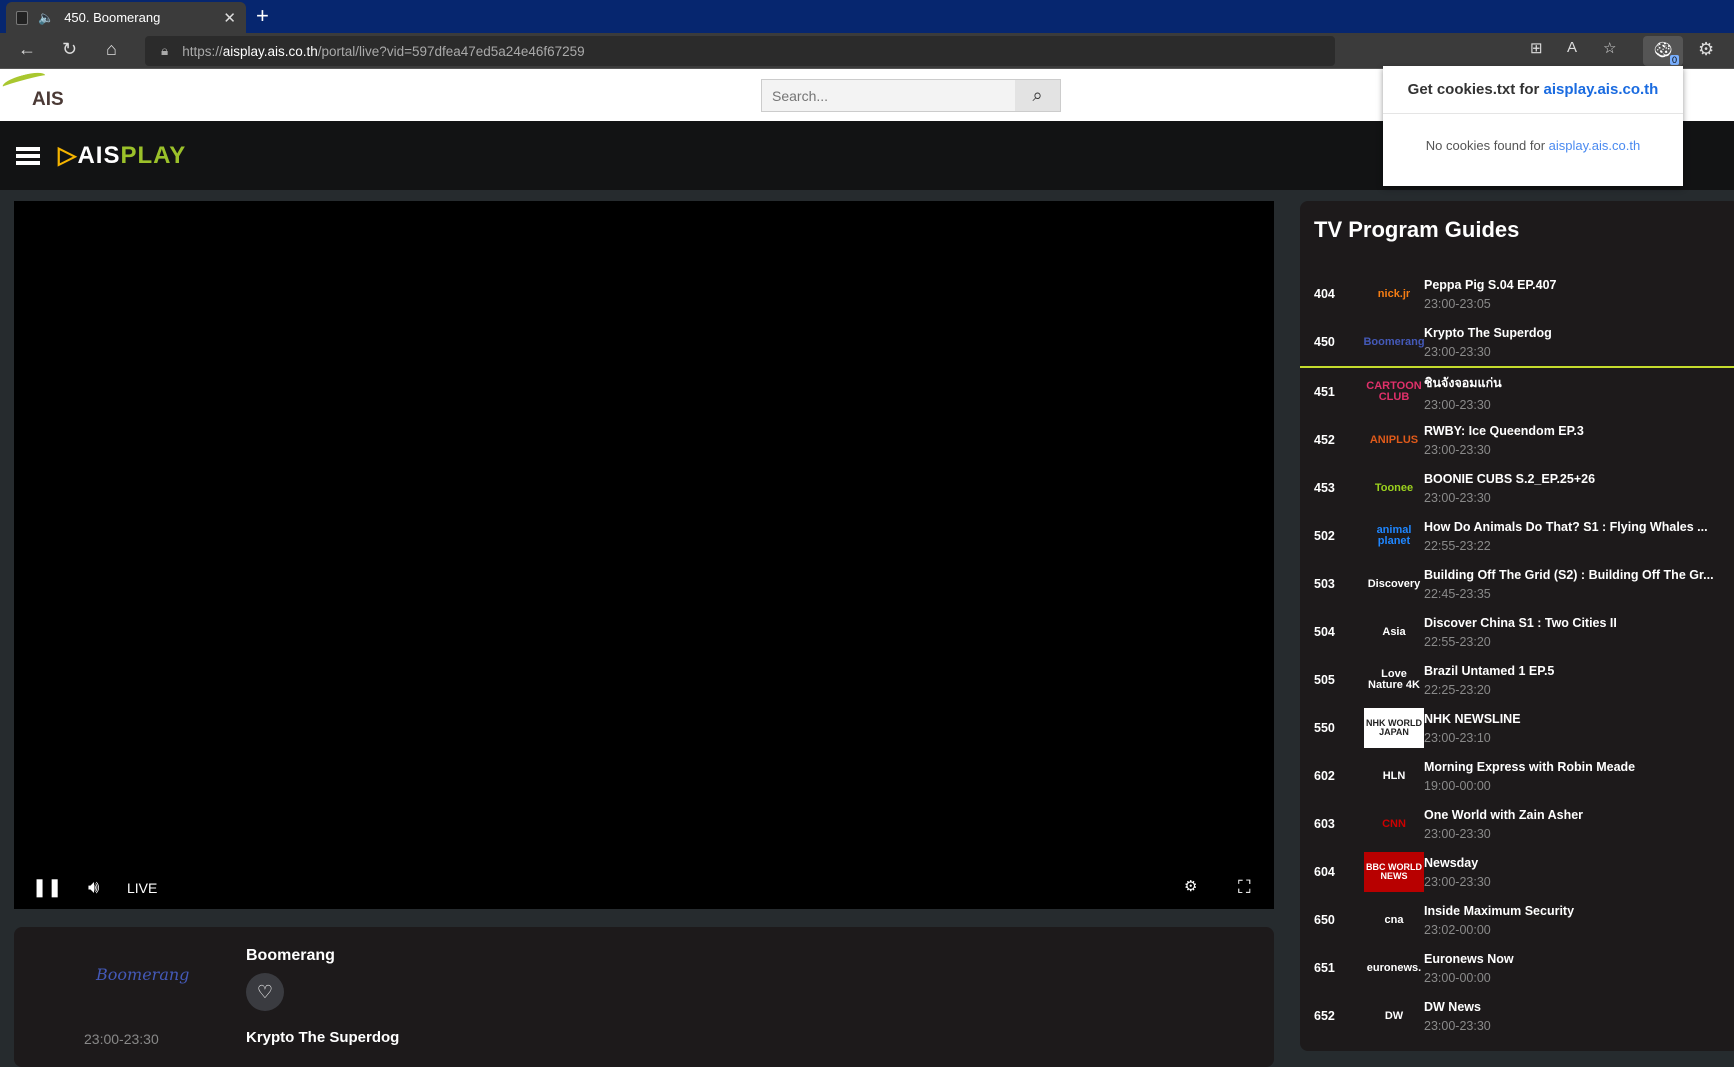 This screenshot has height=1067, width=1734. What do you see at coordinates (1394, 823) in the screenshot?
I see `channel-logo: CNN` at bounding box center [1394, 823].